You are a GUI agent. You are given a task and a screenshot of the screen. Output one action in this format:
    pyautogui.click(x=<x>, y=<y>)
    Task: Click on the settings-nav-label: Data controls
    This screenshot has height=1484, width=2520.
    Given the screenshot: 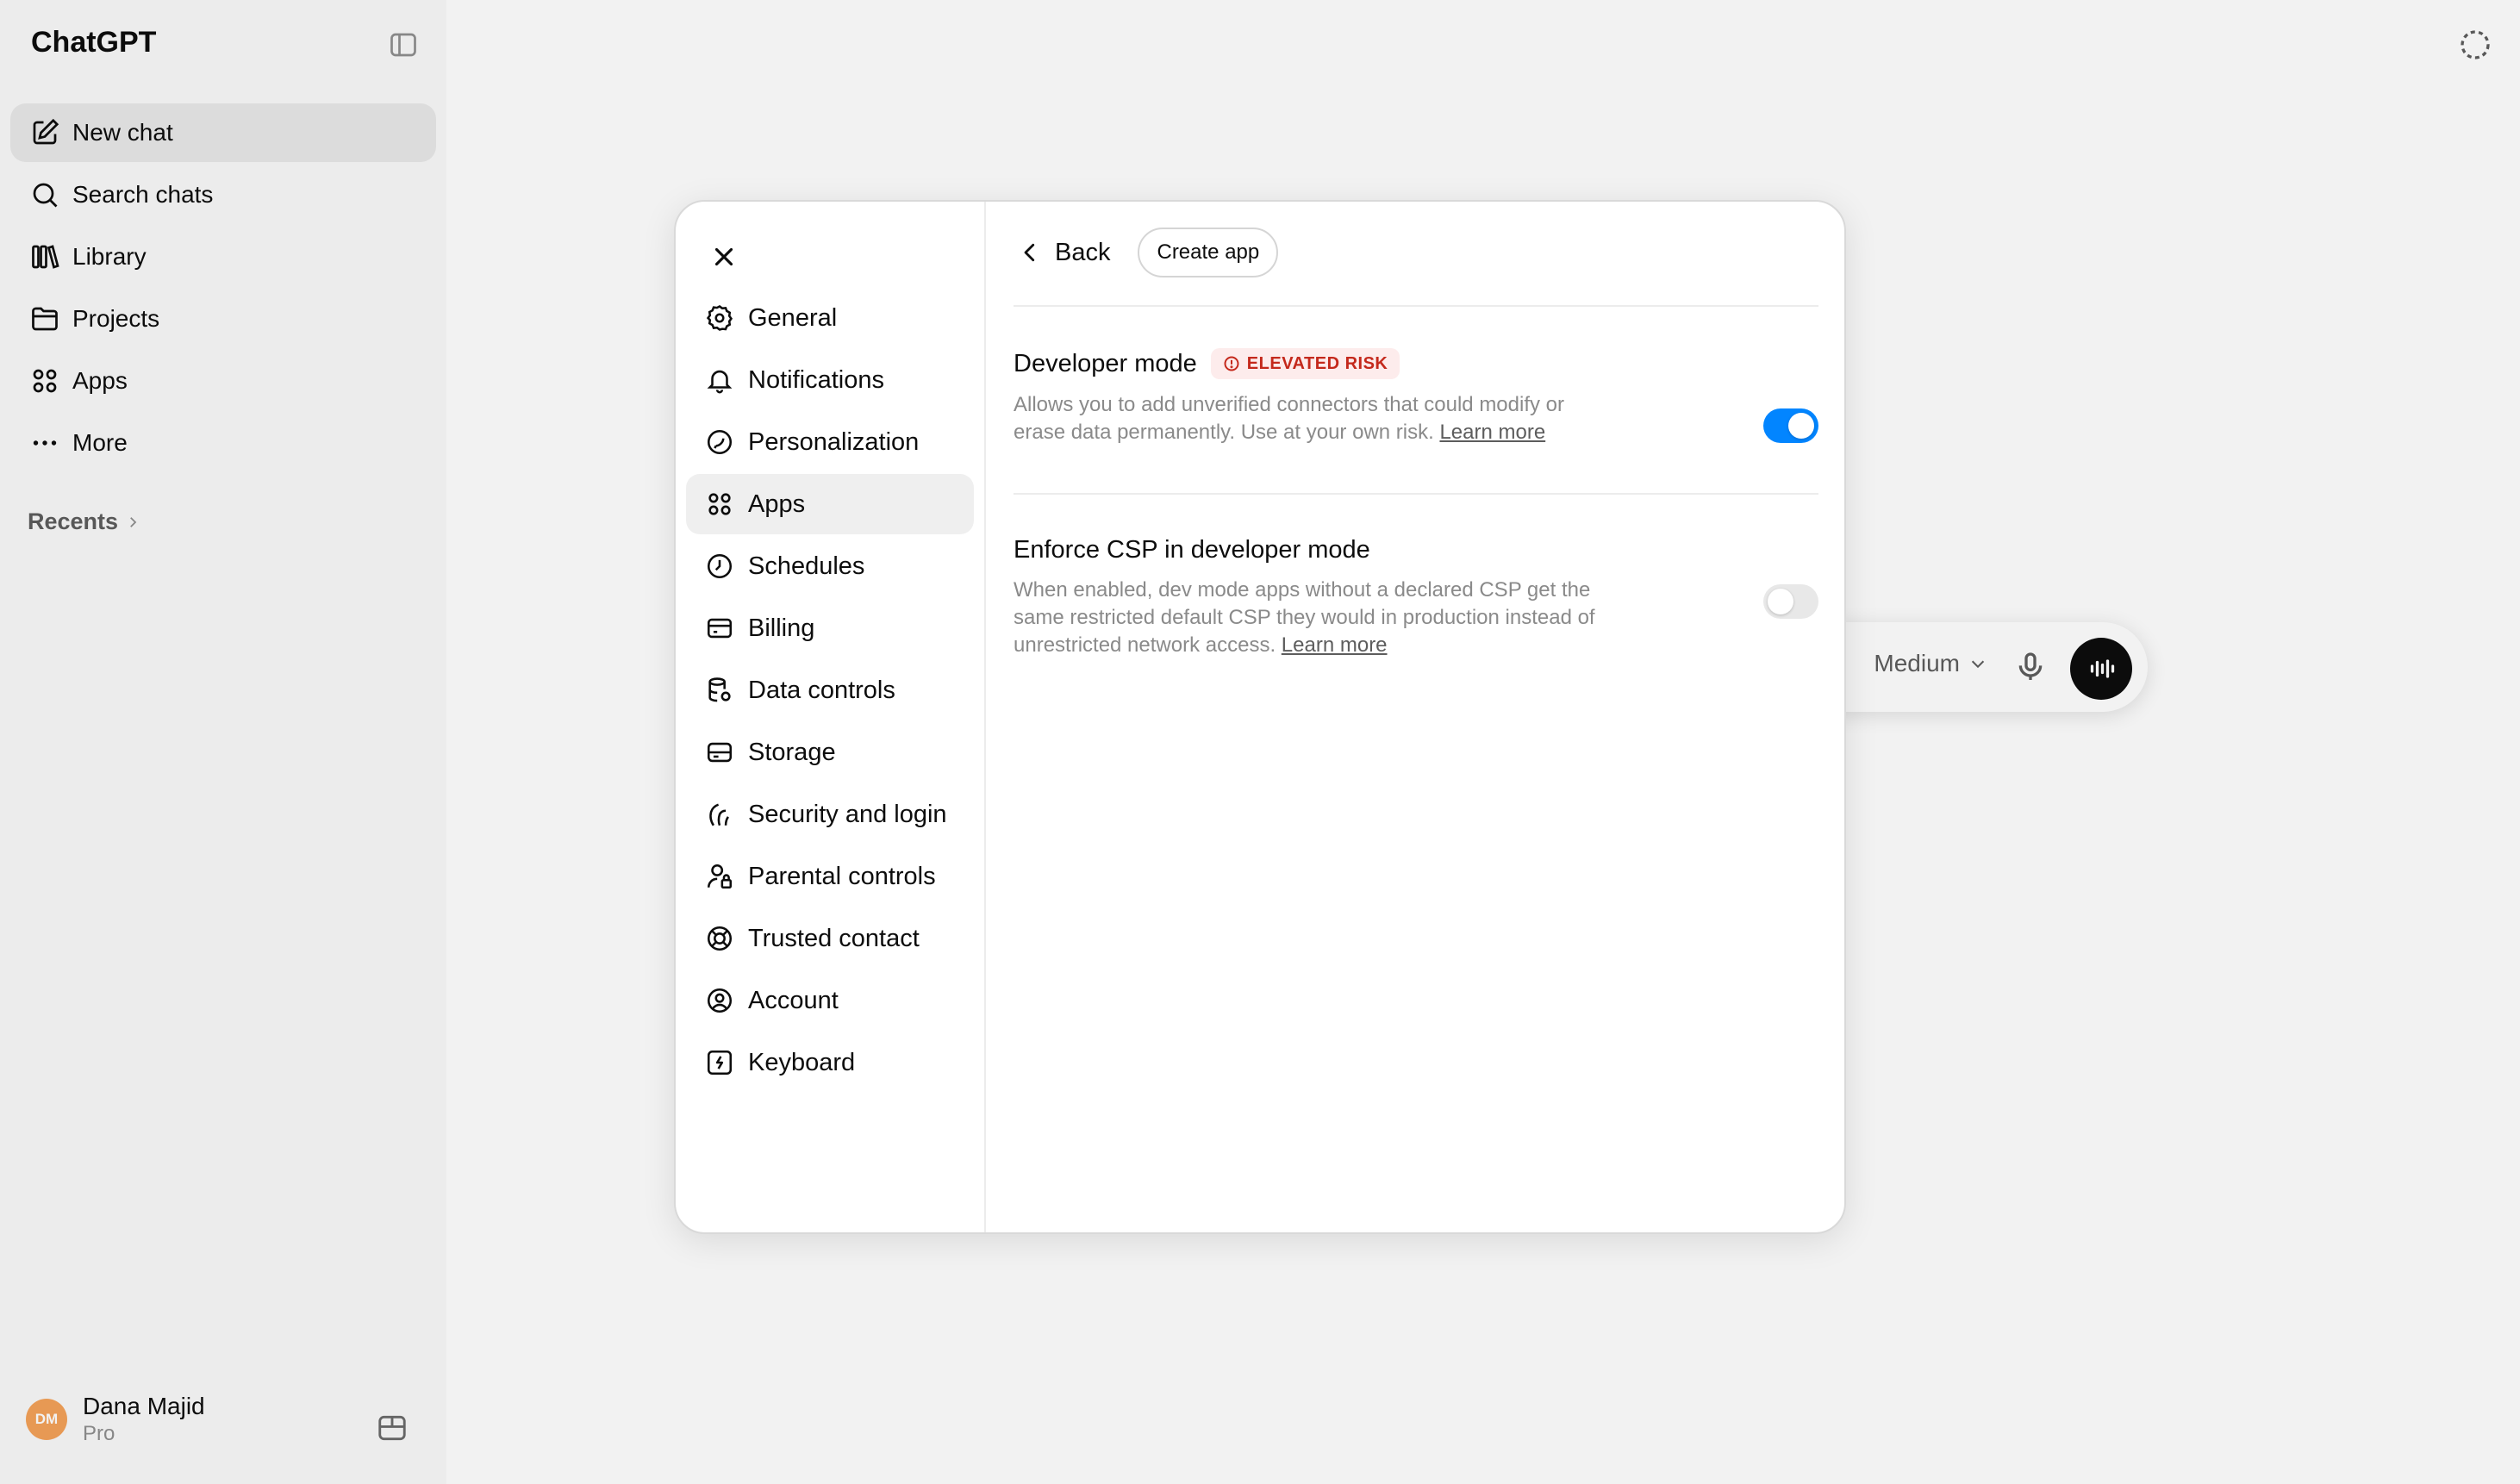 What is the action you would take?
    pyautogui.click(x=821, y=690)
    